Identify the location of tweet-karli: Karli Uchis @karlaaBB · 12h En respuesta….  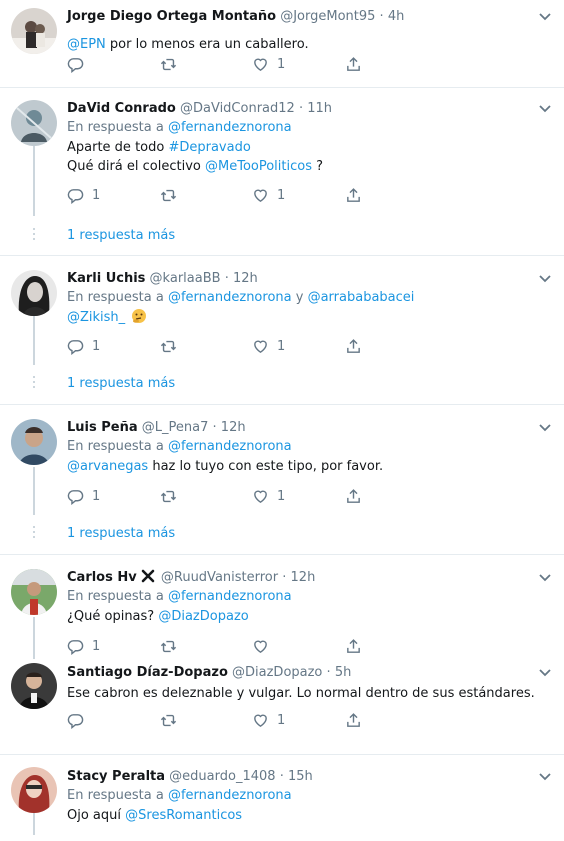
(282, 310).